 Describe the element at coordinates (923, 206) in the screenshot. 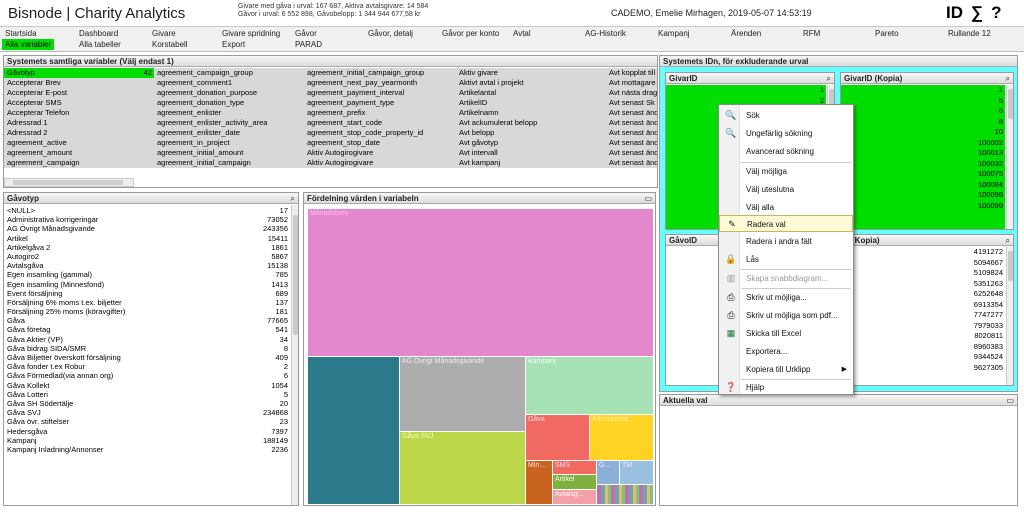

I see `id-row: 100099` at that location.